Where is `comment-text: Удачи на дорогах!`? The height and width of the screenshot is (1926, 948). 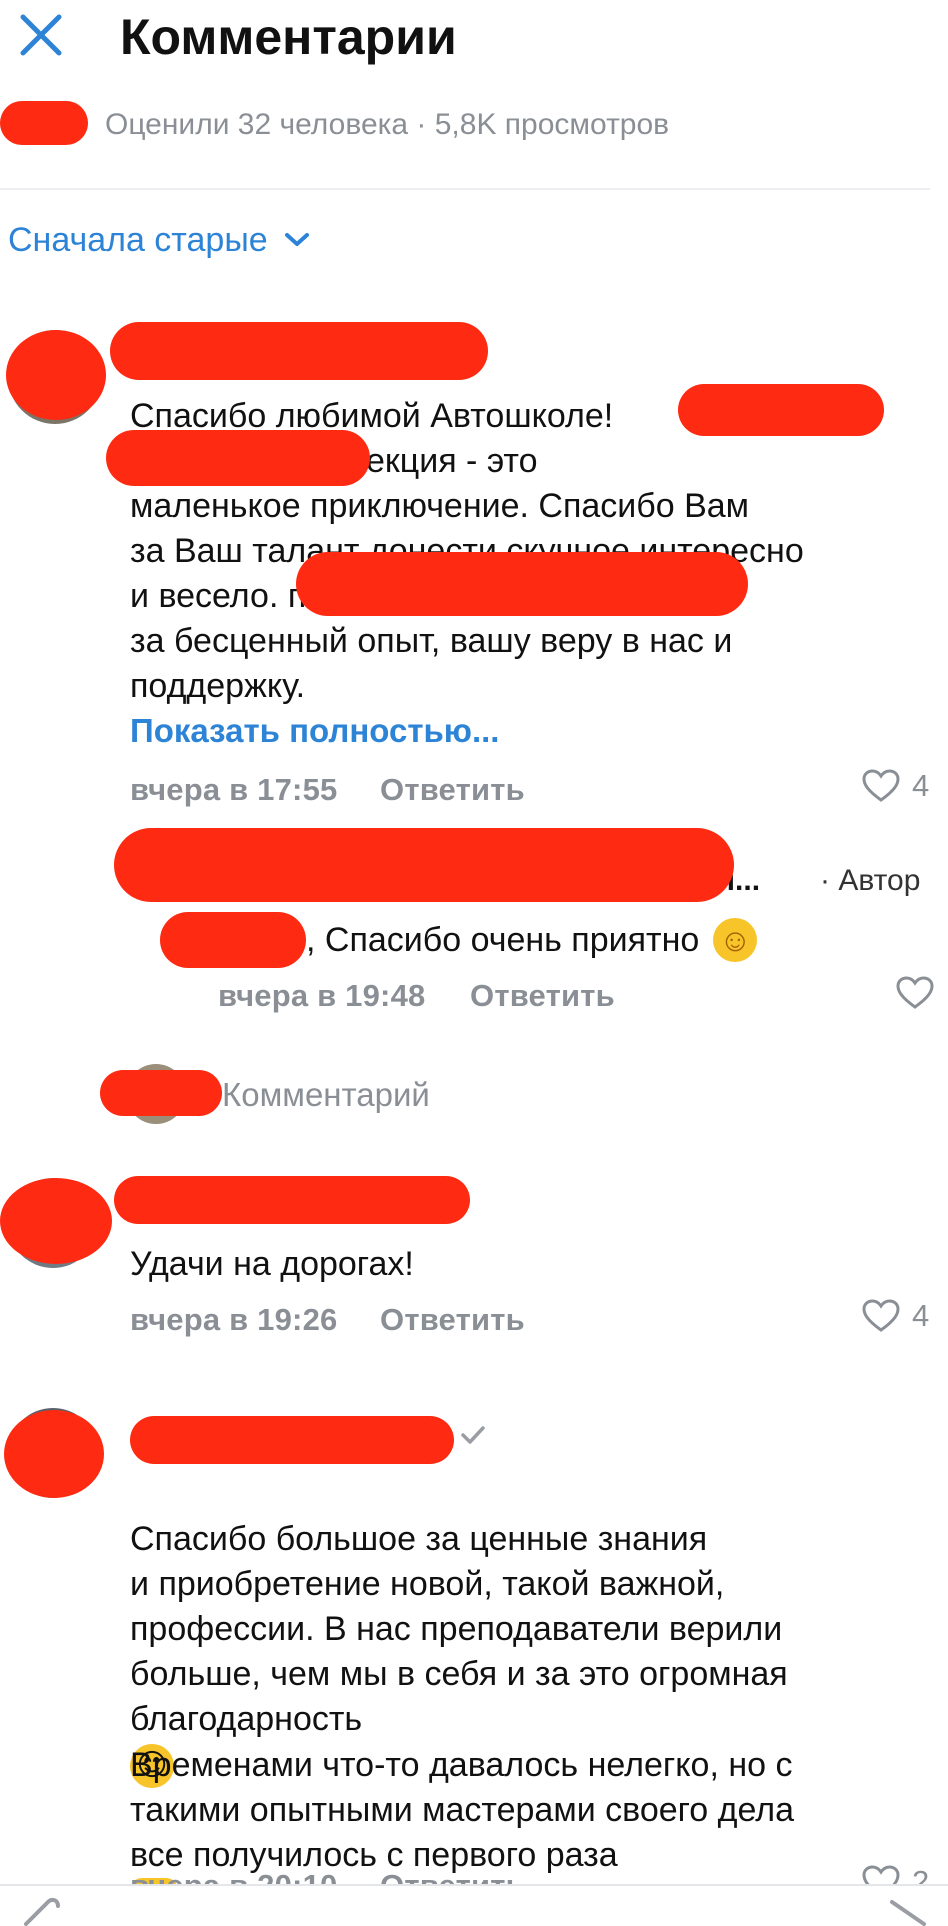 comment-text: Удачи на дорогах! is located at coordinates (272, 1264).